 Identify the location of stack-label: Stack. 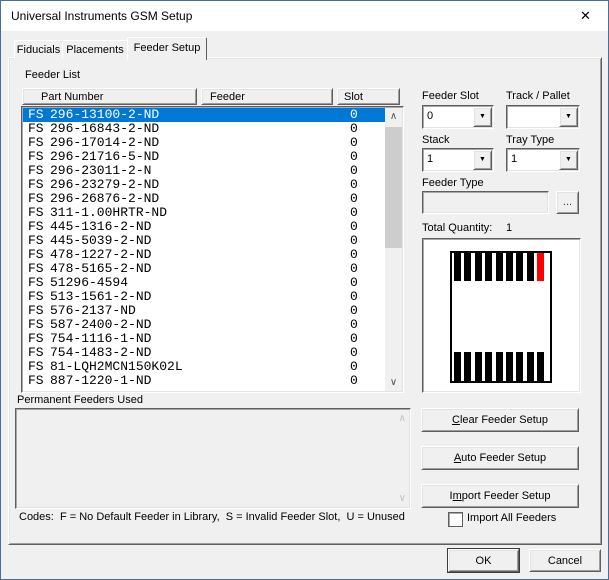
(436, 140).